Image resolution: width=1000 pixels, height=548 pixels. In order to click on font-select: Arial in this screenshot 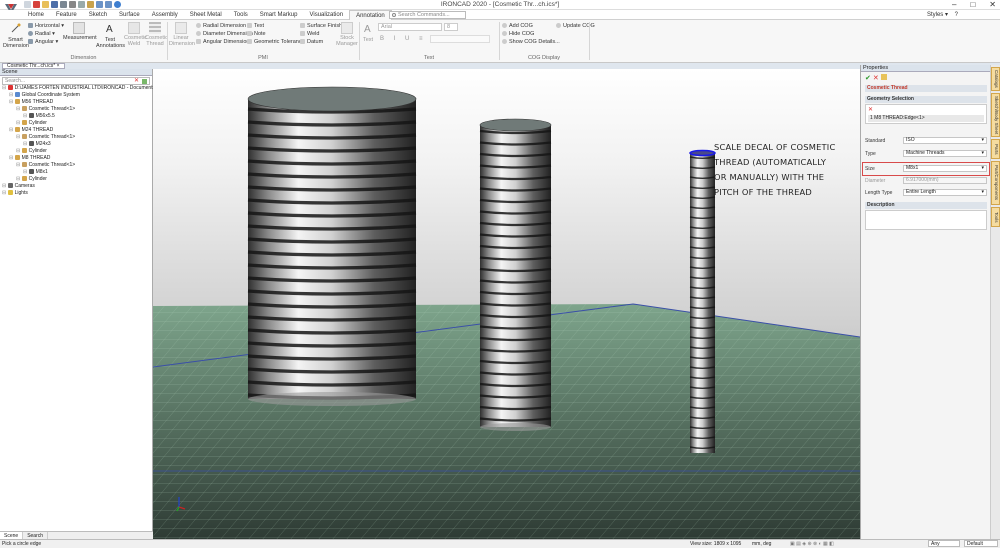, I will do `click(410, 27)`.